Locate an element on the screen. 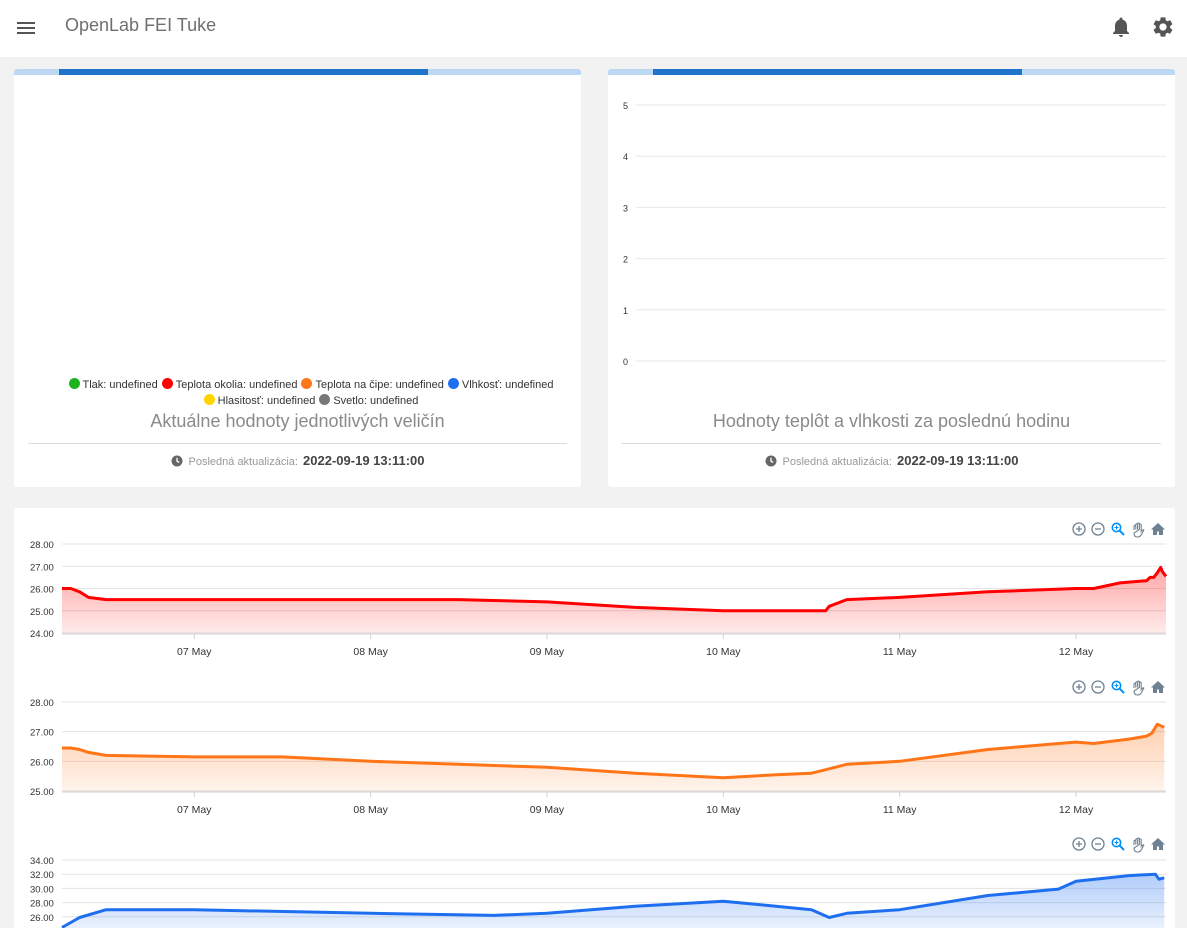  humidity-chart: 26.00 28.00 30.00 32.00 34.00 is located at coordinates (594, 889).